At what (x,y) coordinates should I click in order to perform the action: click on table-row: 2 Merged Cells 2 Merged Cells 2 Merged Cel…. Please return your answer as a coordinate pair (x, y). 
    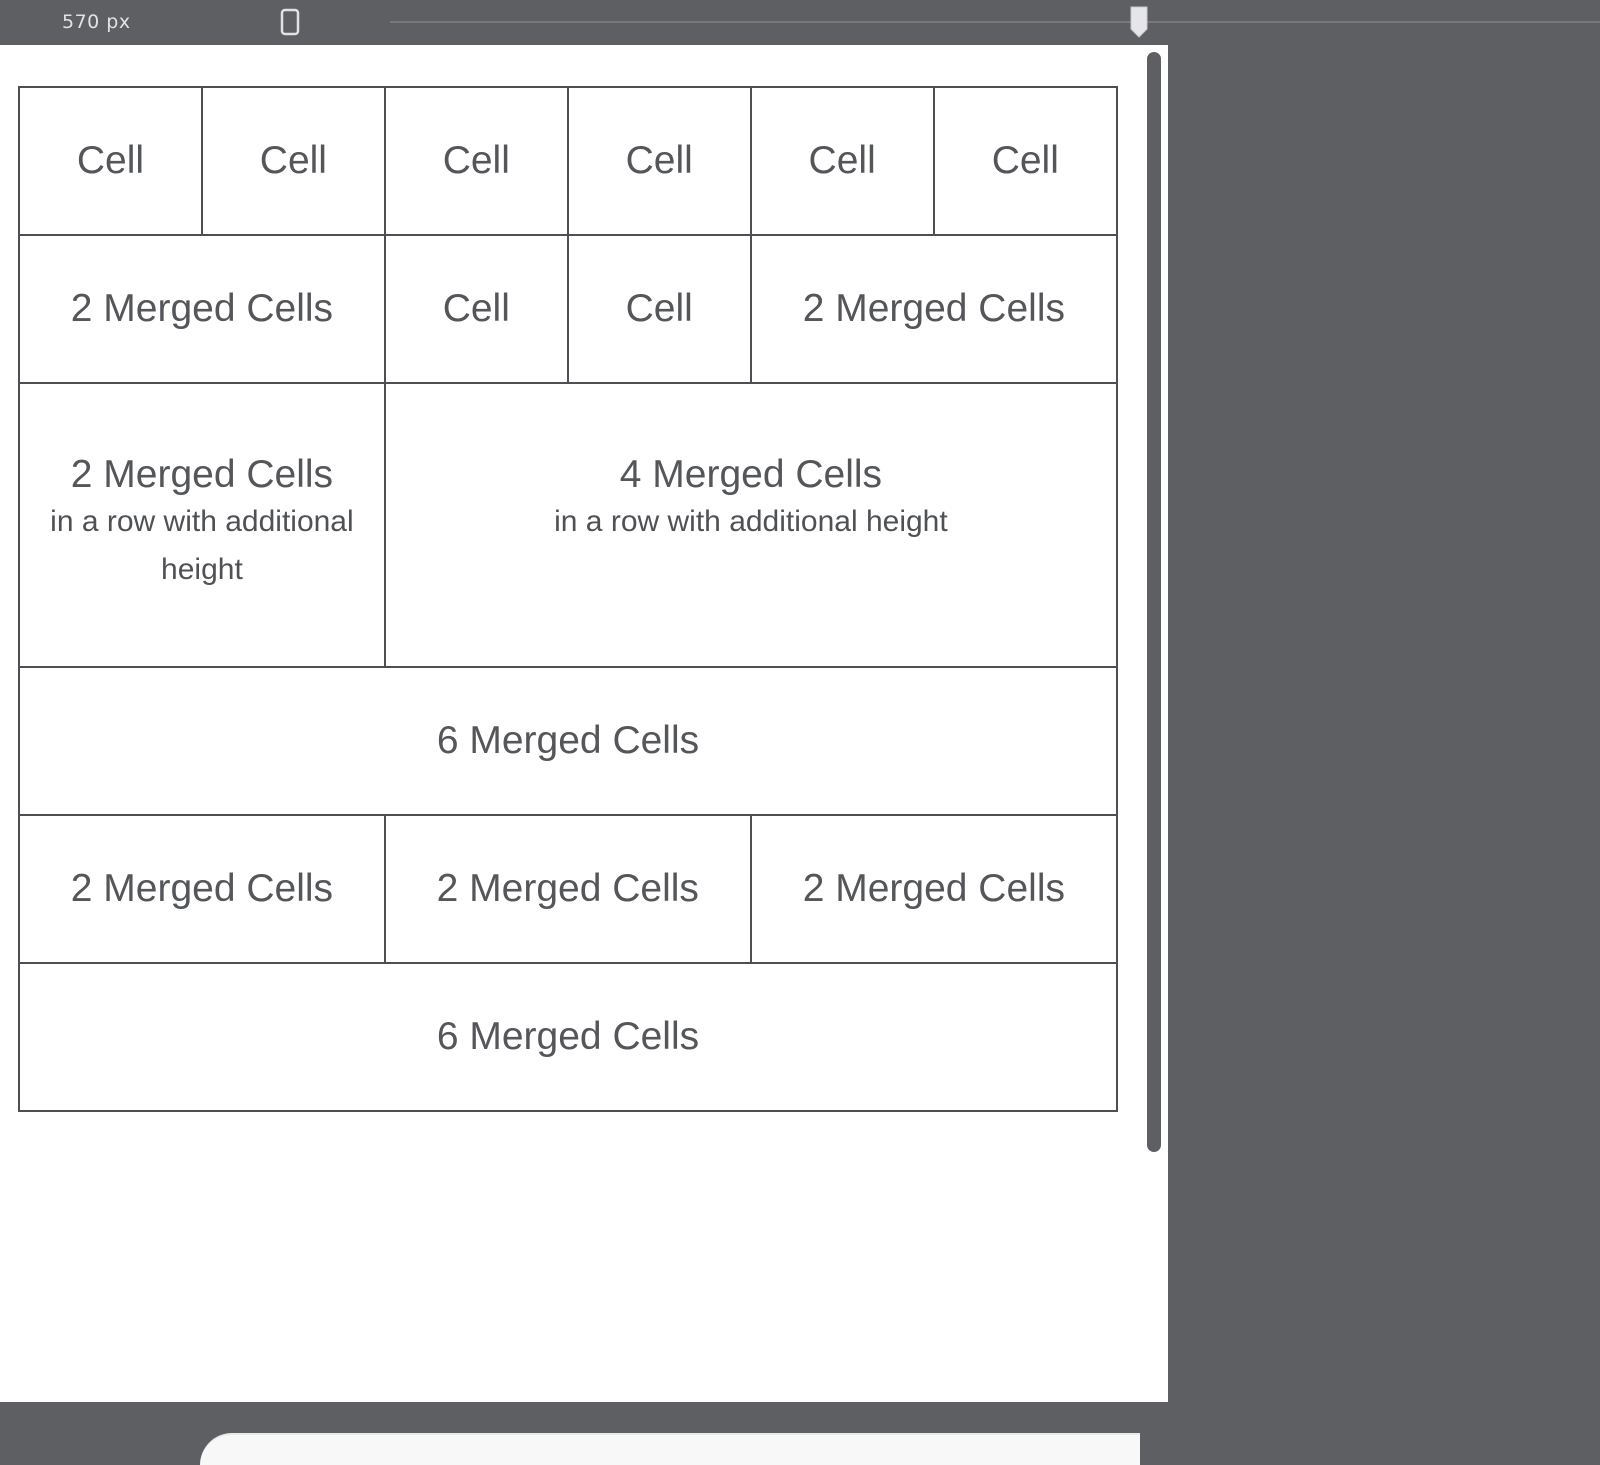
    Looking at the image, I should click on (568, 889).